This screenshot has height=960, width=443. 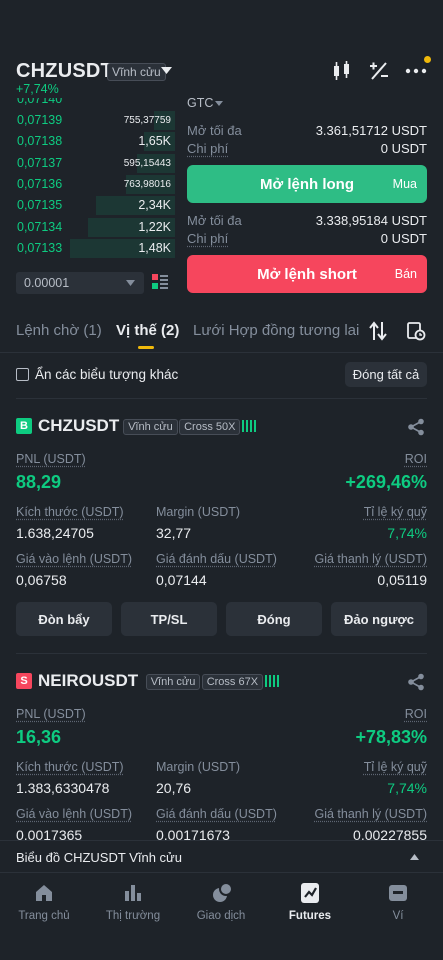 I want to click on tabs-divider, so click(x=221, y=352).